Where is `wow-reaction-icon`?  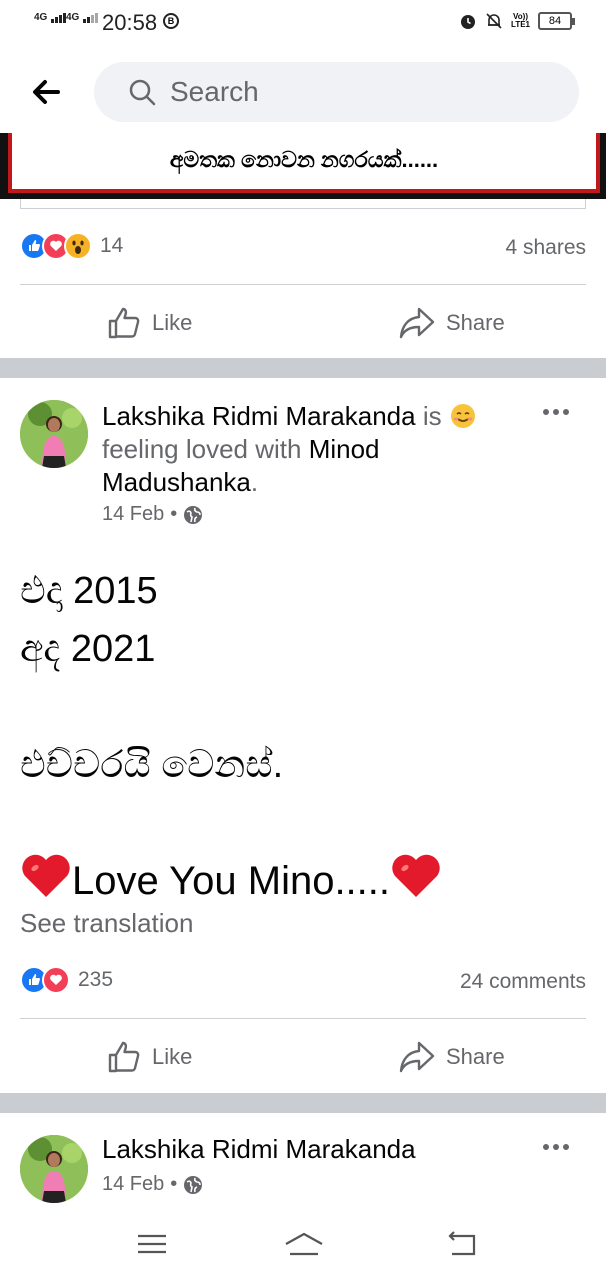
wow-reaction-icon is located at coordinates (78, 246).